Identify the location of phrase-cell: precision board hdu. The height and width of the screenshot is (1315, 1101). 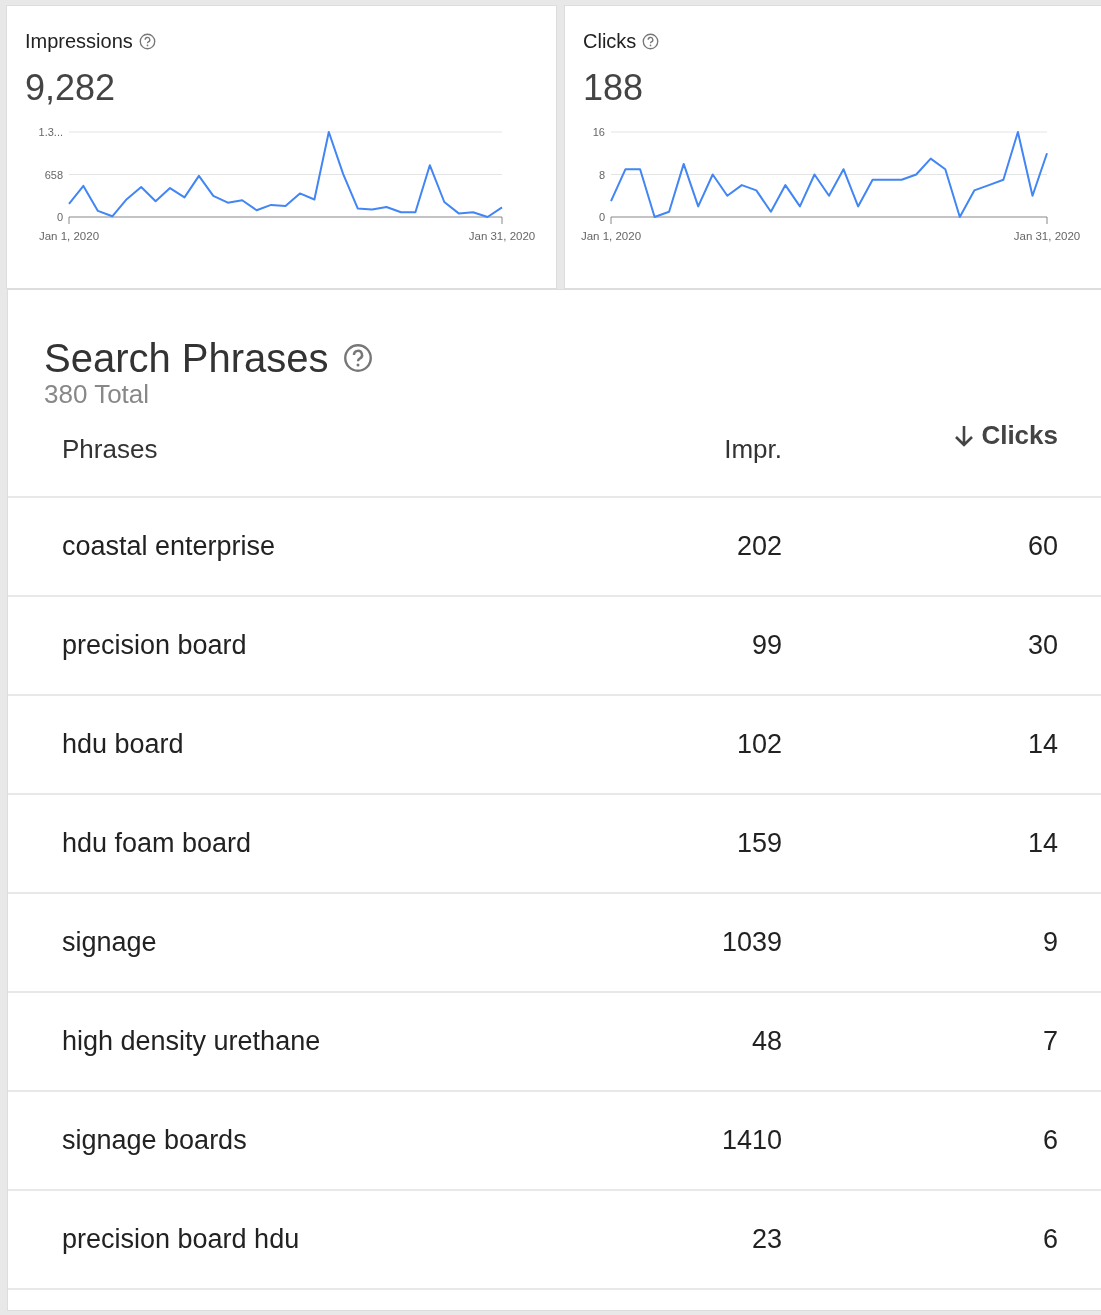
(181, 1239).